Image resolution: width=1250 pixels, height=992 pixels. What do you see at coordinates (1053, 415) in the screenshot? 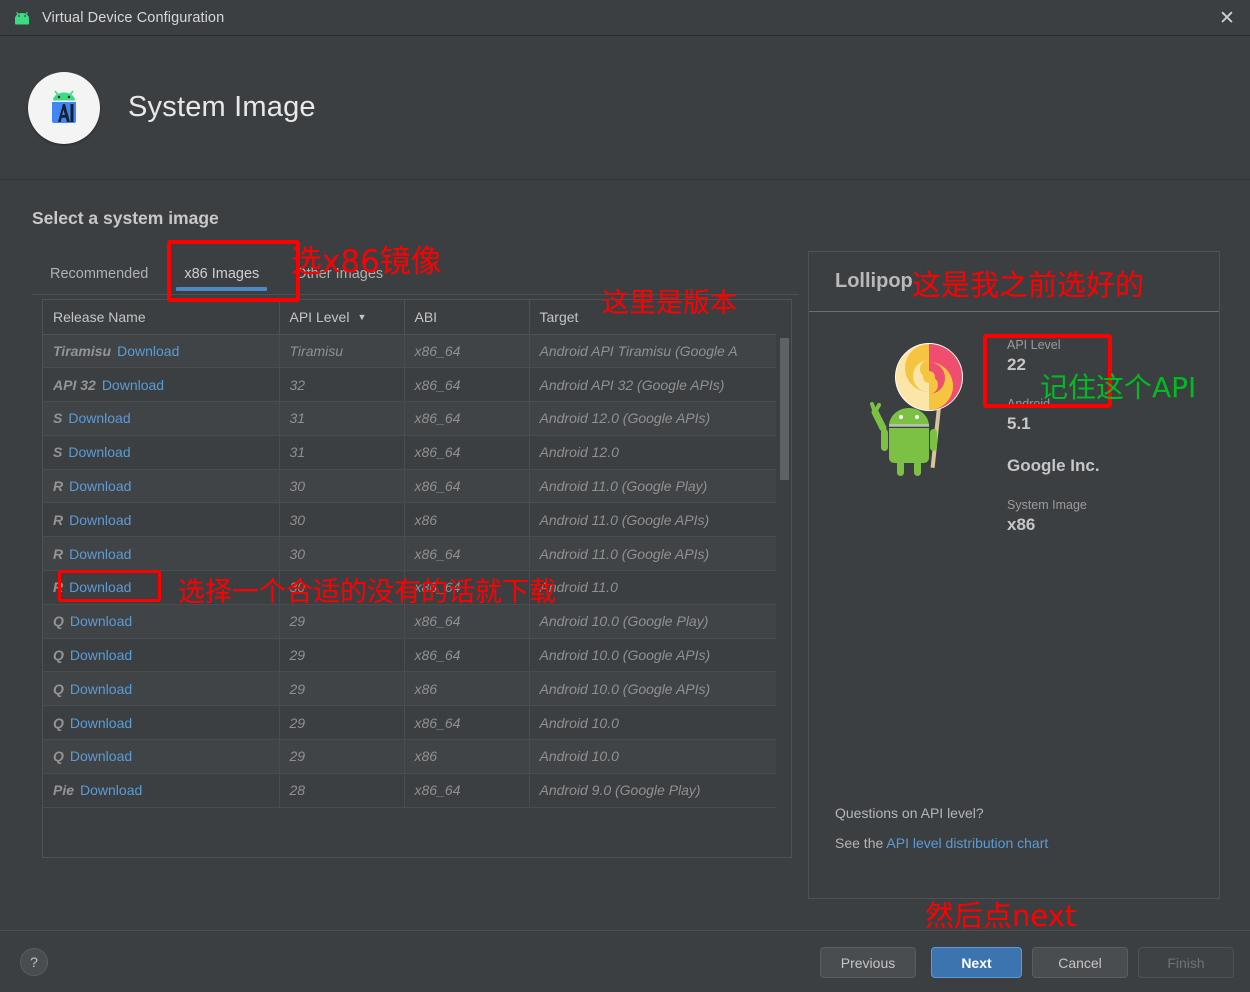
I see `detail-field-android: Android 5.1` at bounding box center [1053, 415].